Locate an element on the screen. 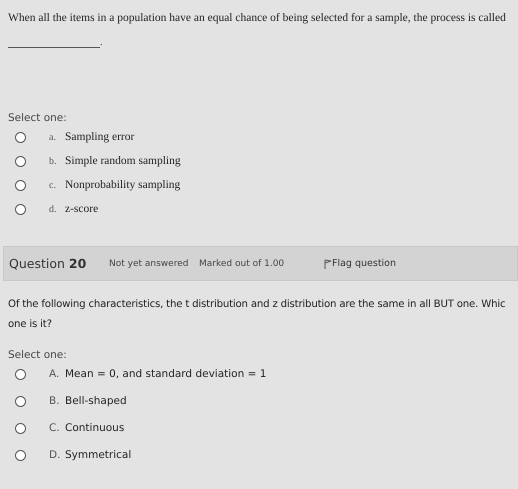 This screenshot has height=489, width=518. option-letter: C. is located at coordinates (55, 428).